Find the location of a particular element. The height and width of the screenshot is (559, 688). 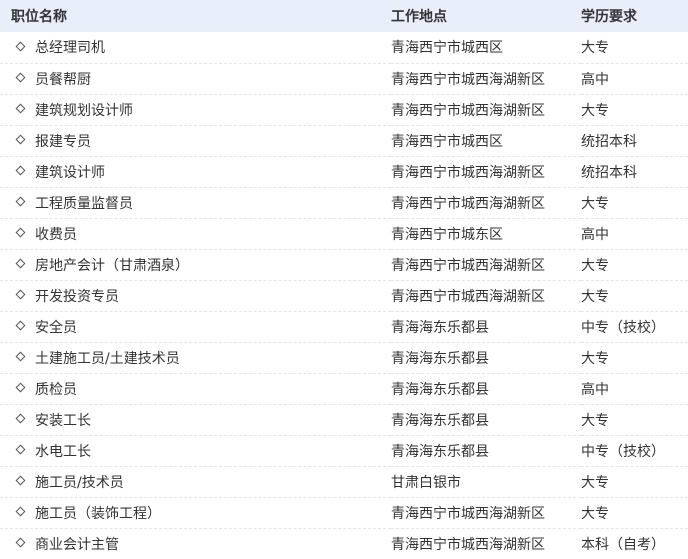

job-title-cell: 施工员（装饰工程） is located at coordinates (195, 512).